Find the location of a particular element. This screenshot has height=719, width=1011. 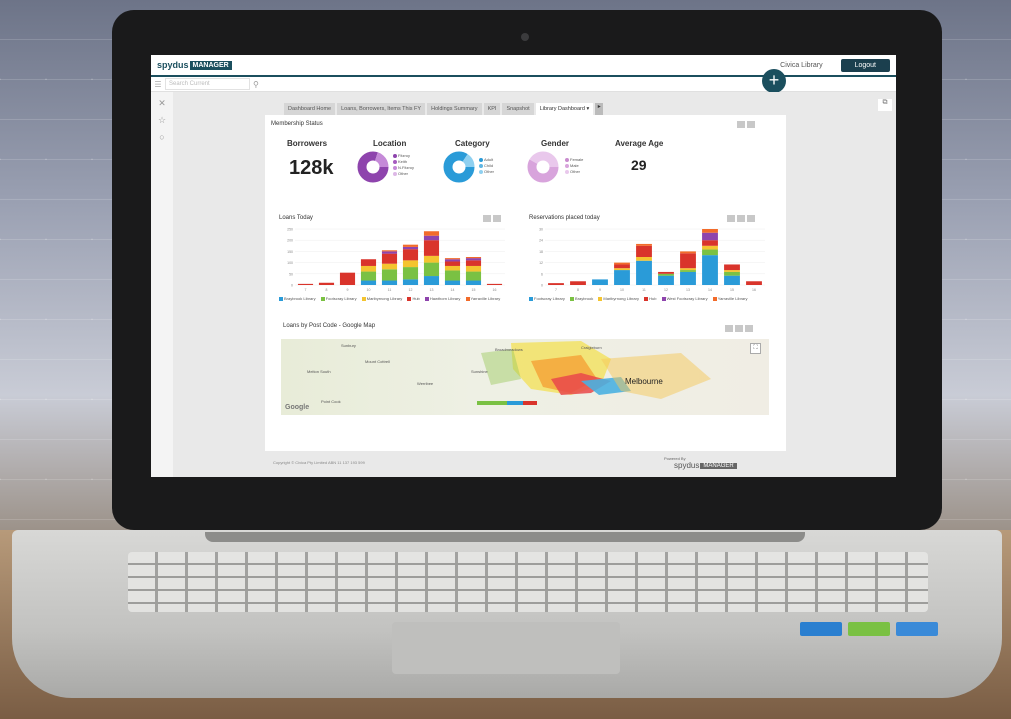

tab-snapshot: Snapshot is located at coordinates (518, 109).